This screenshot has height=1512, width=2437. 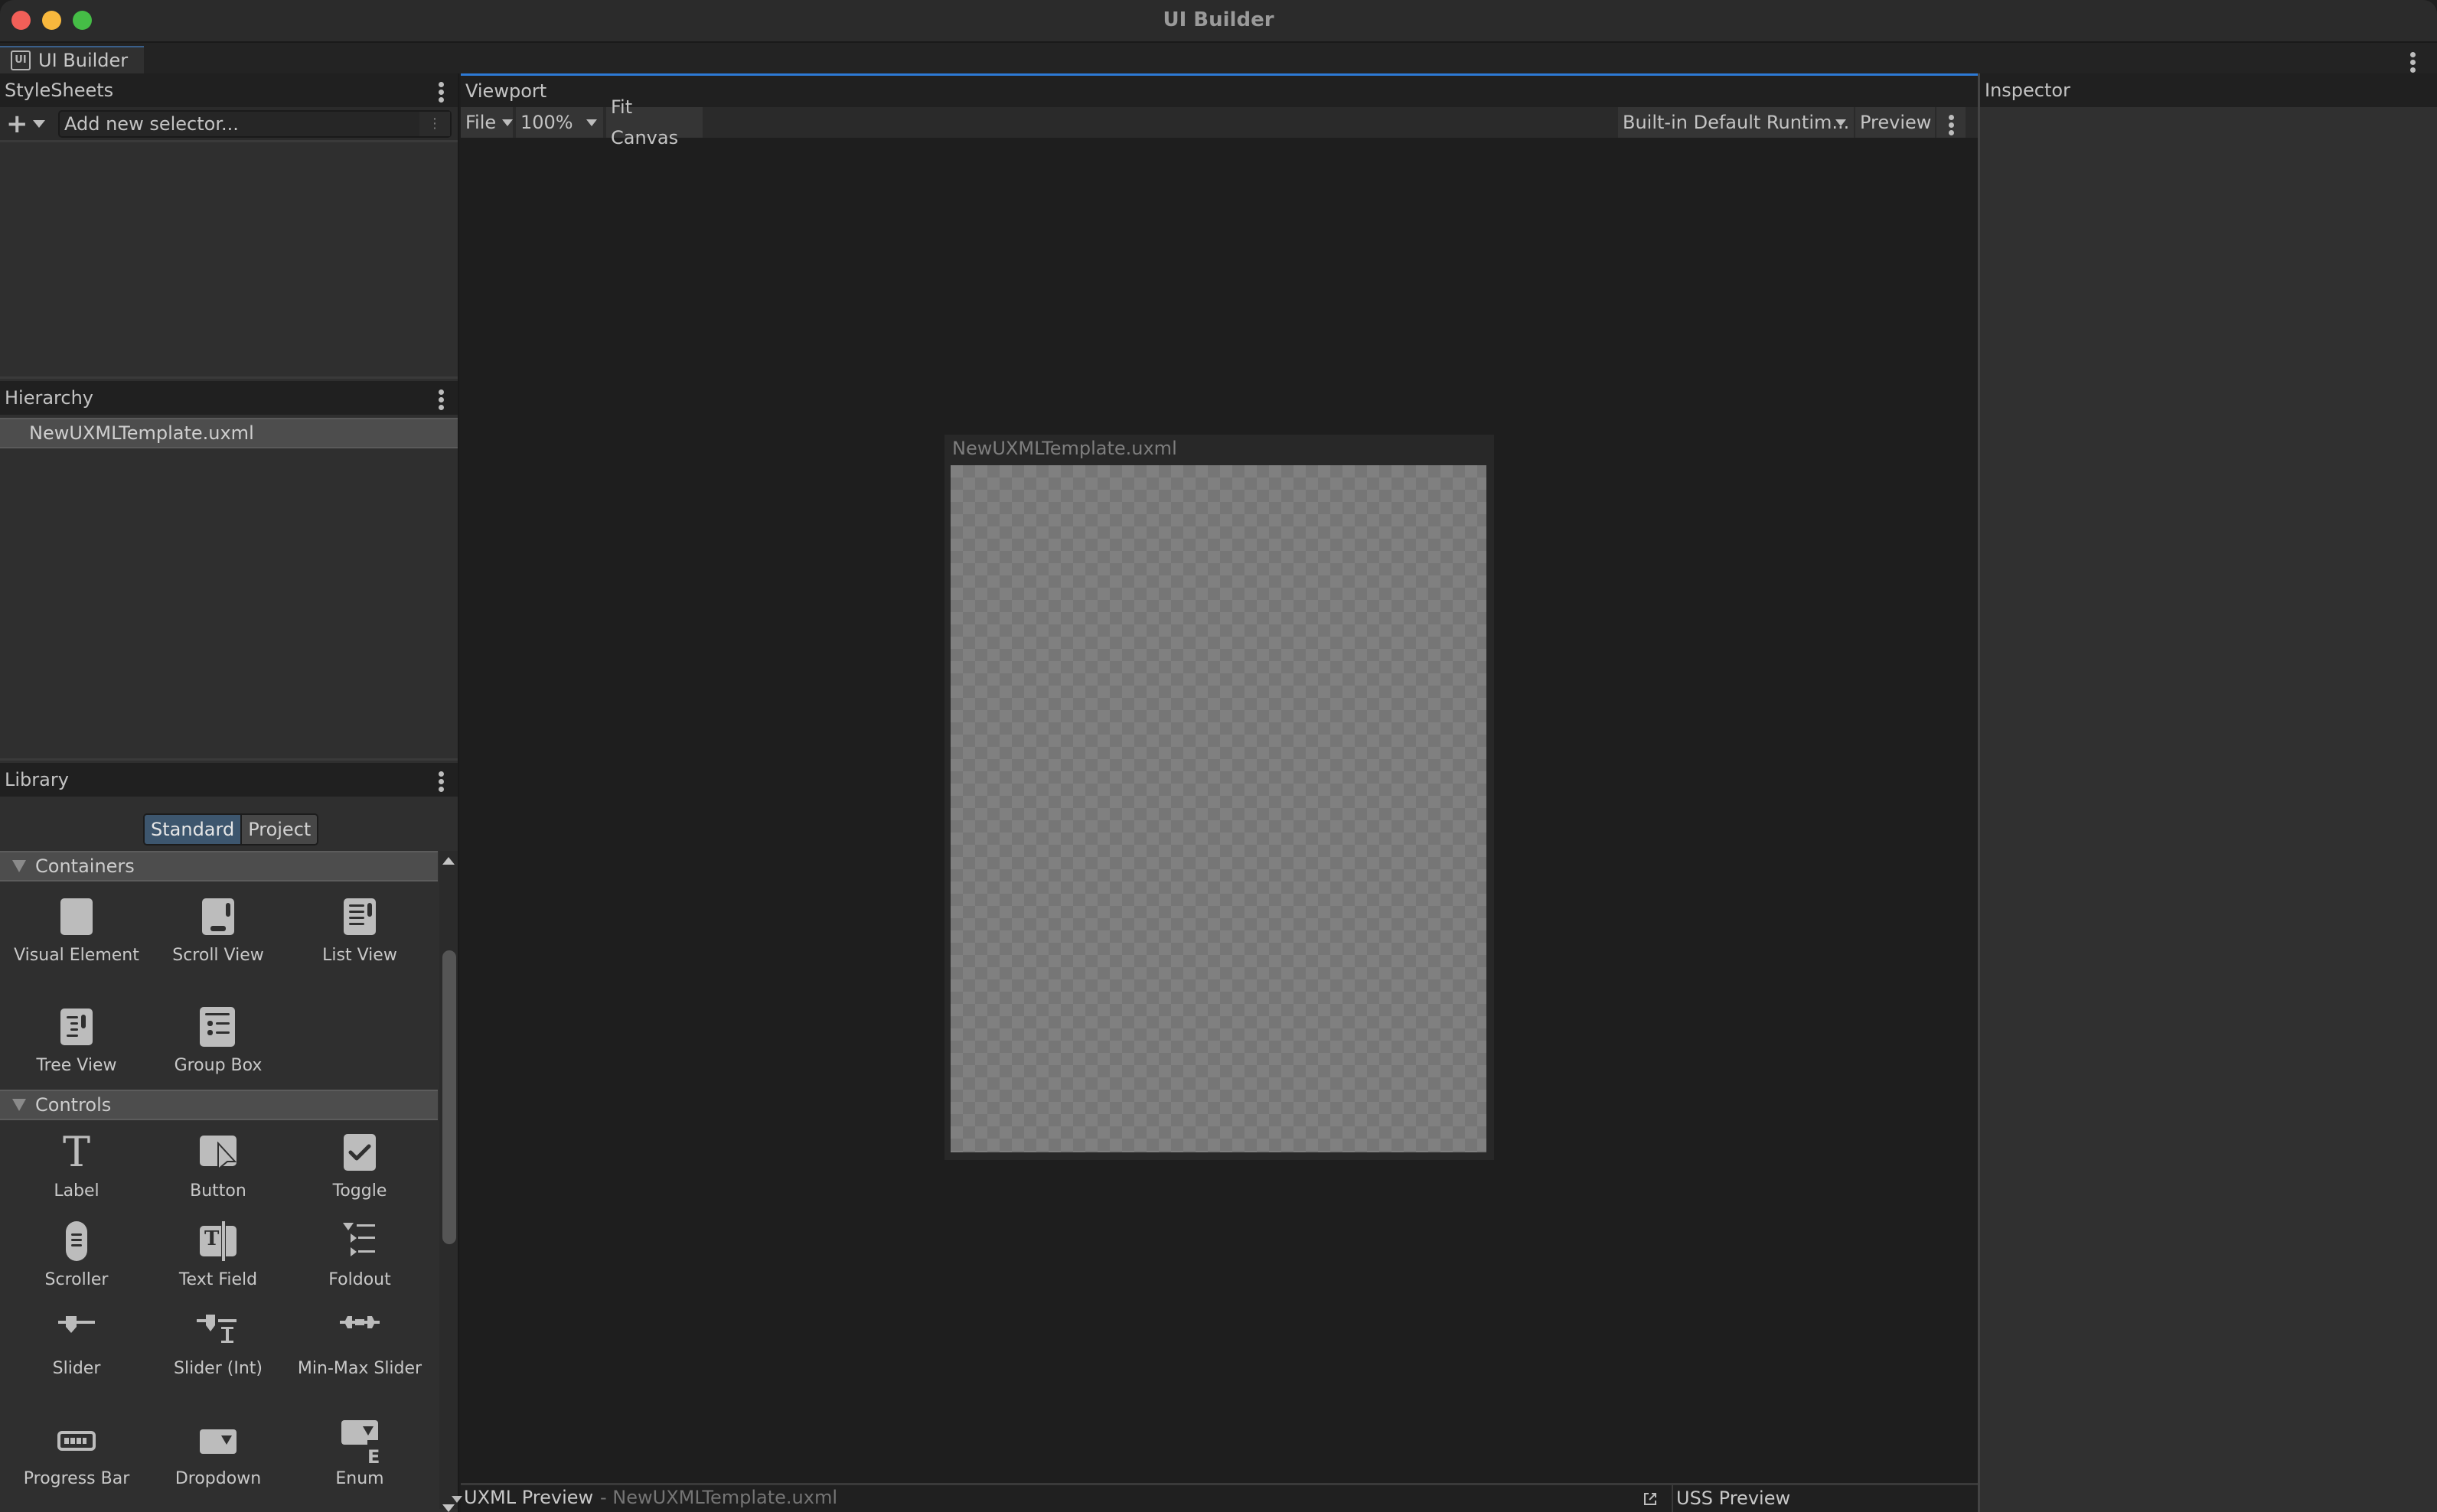 What do you see at coordinates (218, 1028) in the screenshot?
I see `group-box-icon` at bounding box center [218, 1028].